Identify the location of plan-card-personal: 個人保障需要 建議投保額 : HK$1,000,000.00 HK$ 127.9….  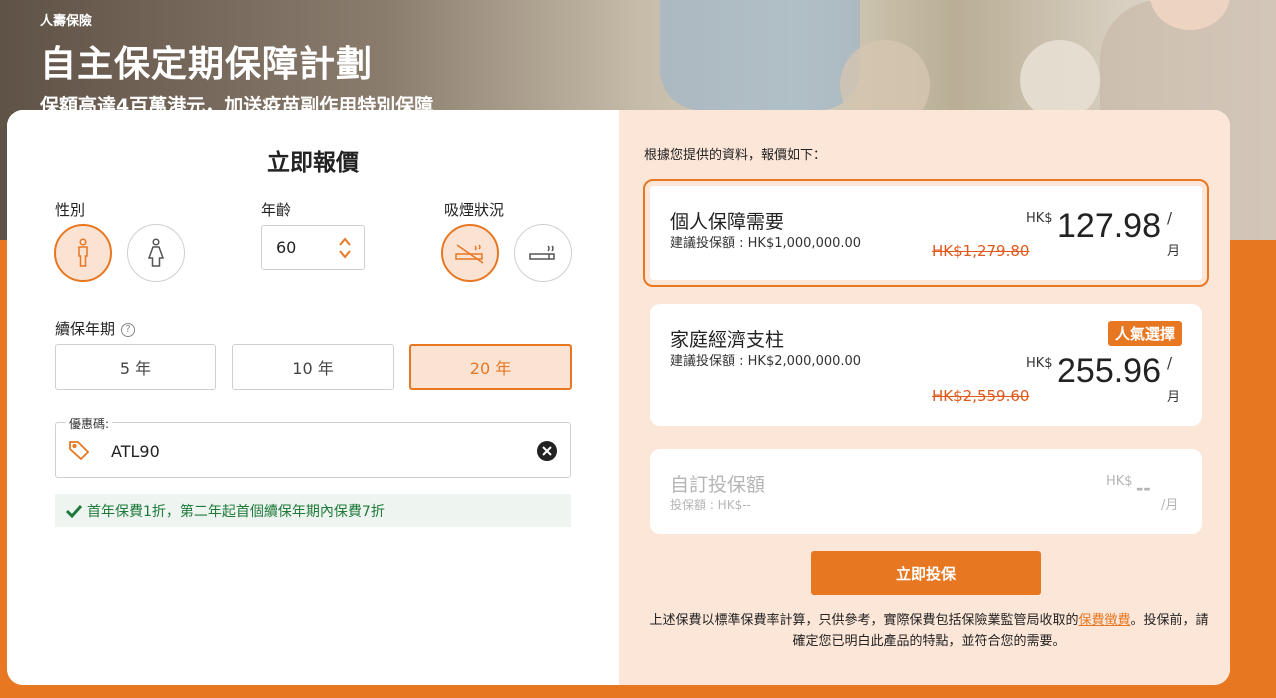
(926, 233).